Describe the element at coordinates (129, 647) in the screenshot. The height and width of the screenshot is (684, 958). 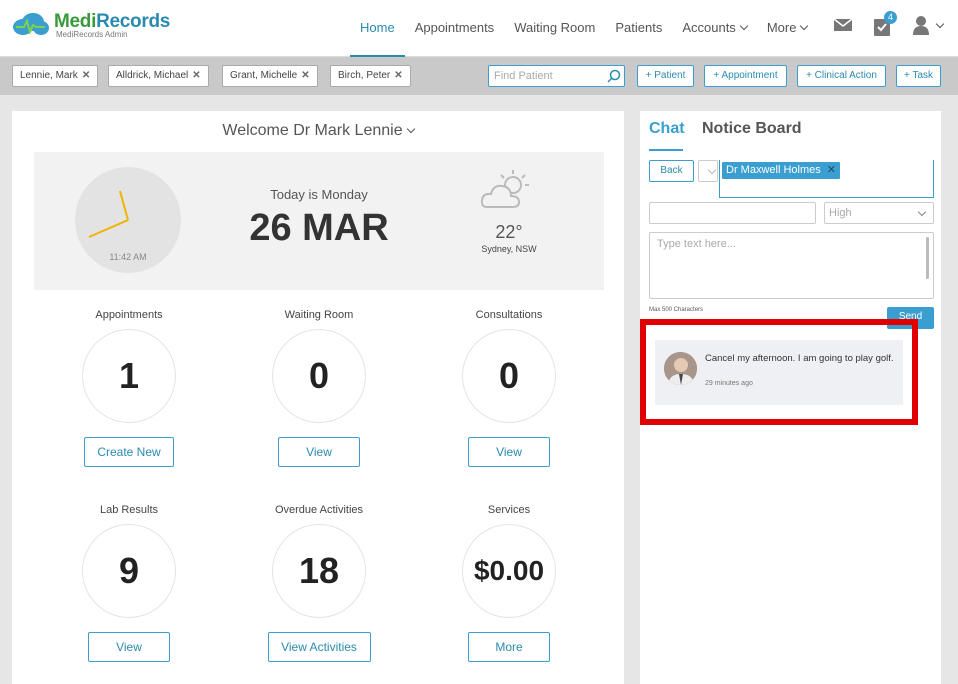
I see `view-lab-results-button: View` at that location.